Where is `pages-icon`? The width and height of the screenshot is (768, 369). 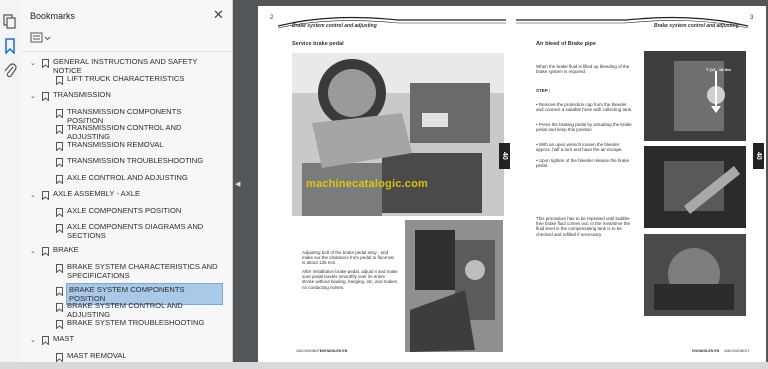 pages-icon is located at coordinates (11, 22).